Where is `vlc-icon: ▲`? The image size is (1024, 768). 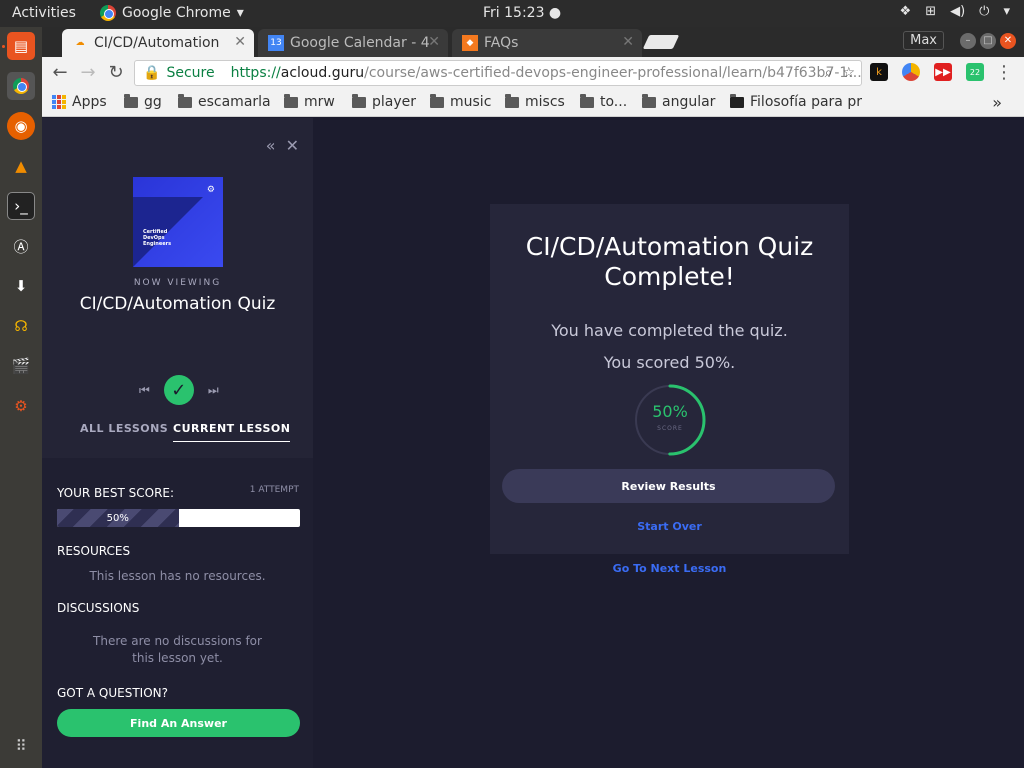 vlc-icon: ▲ is located at coordinates (21, 166).